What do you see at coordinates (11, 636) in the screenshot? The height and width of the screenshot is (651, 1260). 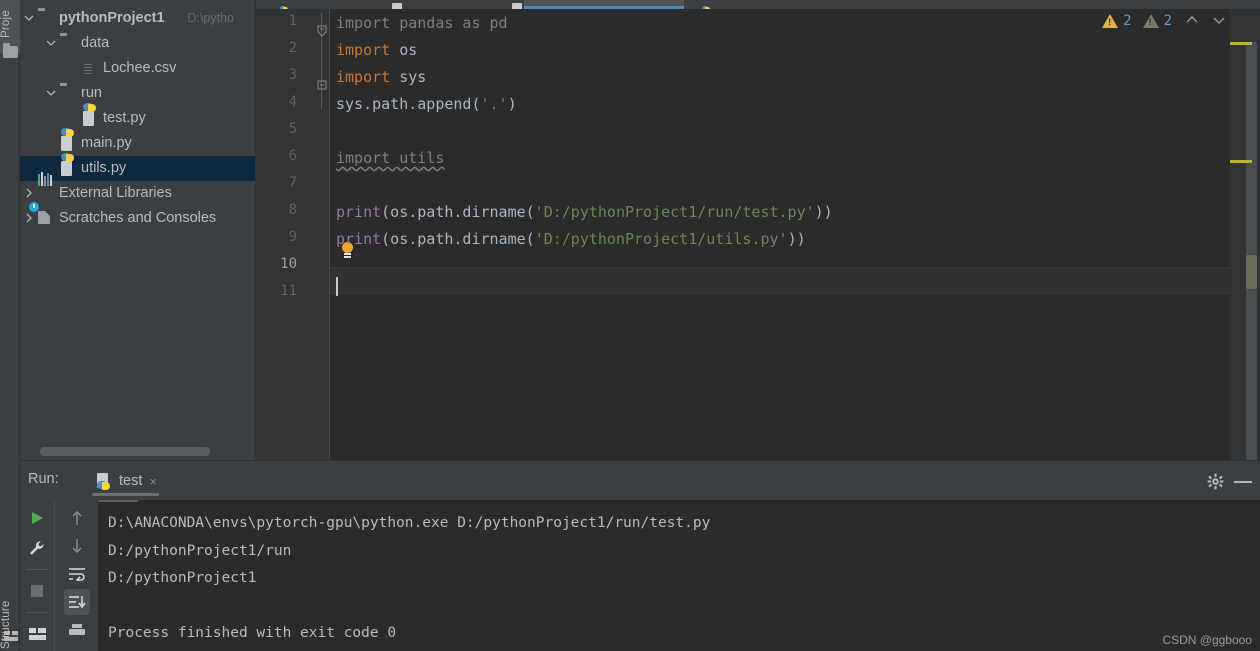 I see `window-layout-icon` at bounding box center [11, 636].